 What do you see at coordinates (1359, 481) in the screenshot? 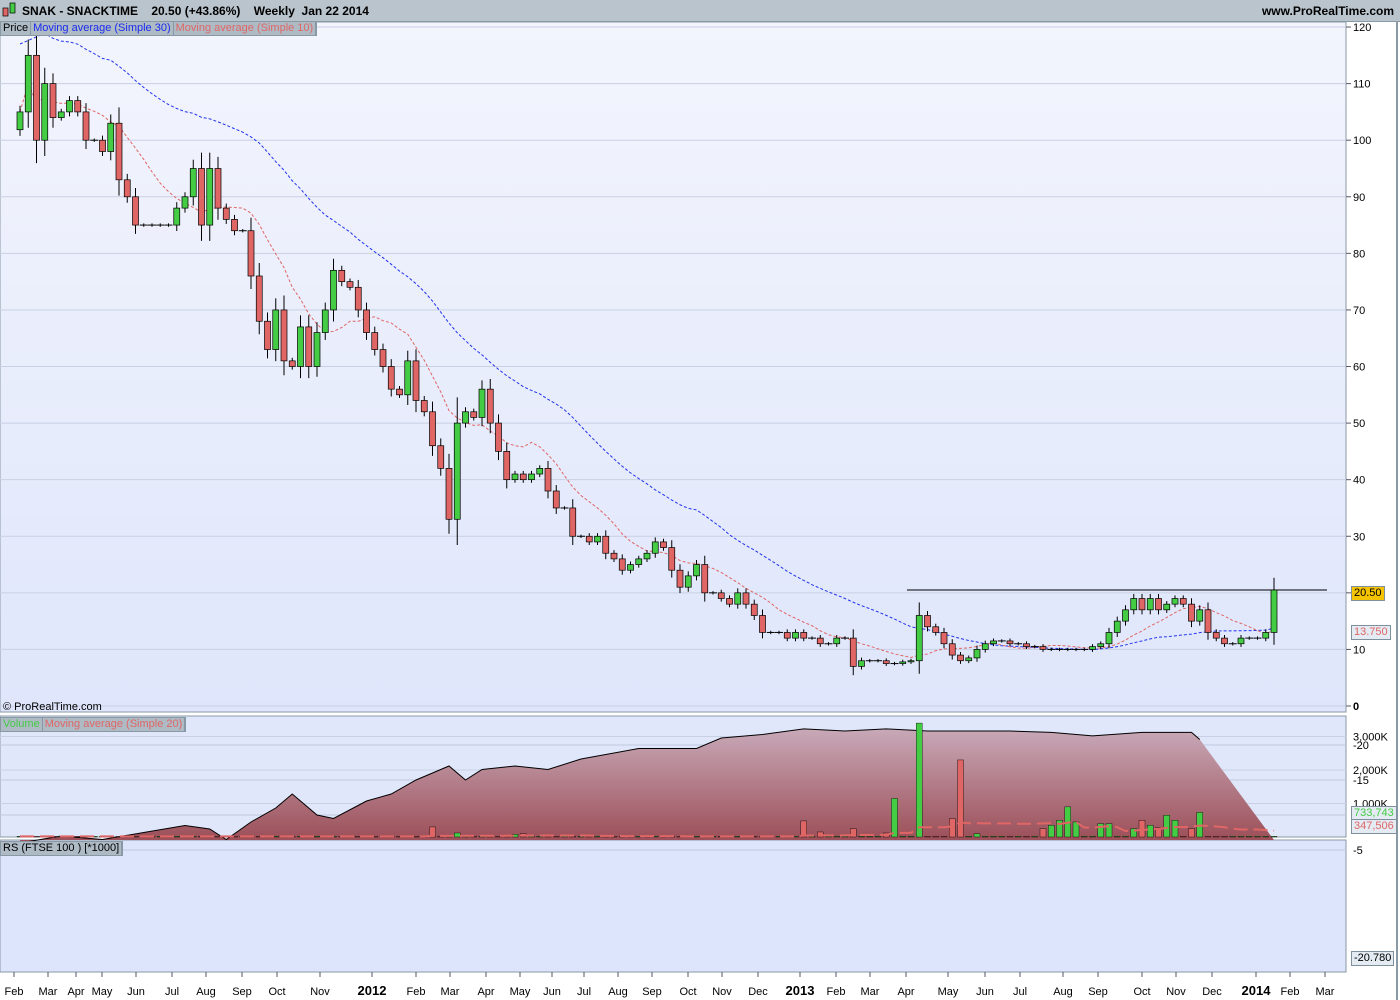
I see `price-tick-label: 40` at bounding box center [1359, 481].